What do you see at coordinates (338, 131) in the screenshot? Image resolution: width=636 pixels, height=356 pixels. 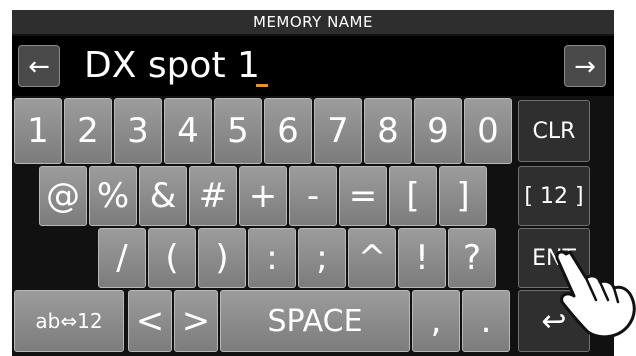 I see `key-7: 7` at bounding box center [338, 131].